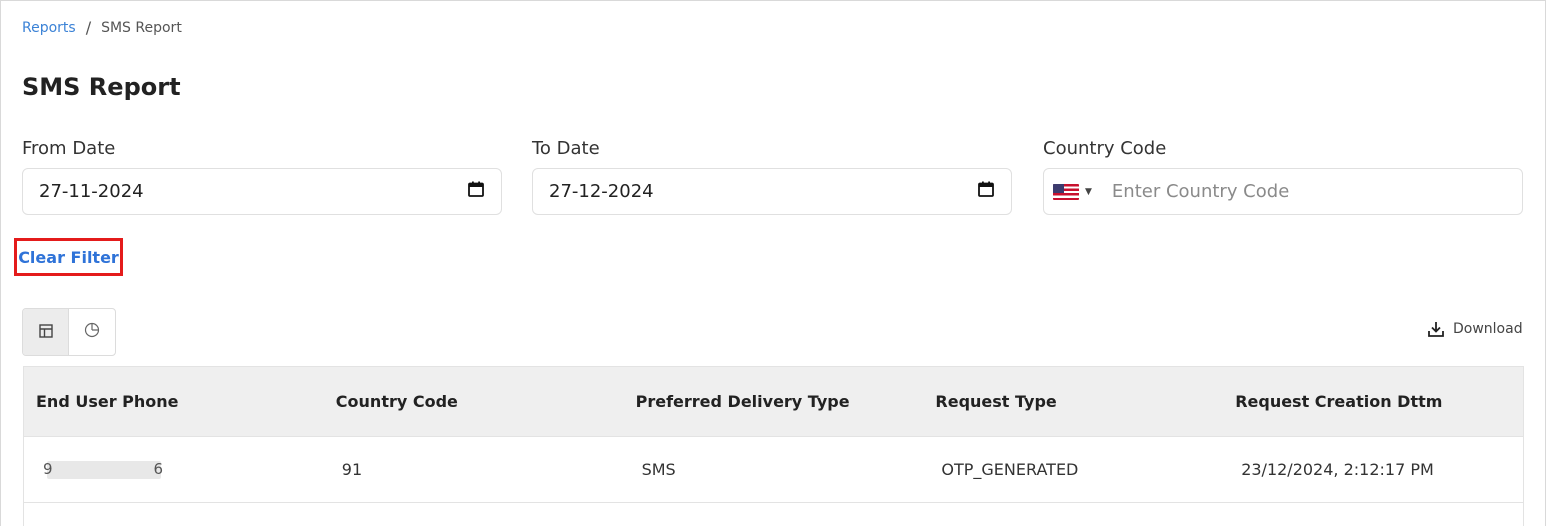 The height and width of the screenshot is (526, 1546). Describe the element at coordinates (68, 257) in the screenshot. I see `clear-filter-button: Clear Filter` at that location.